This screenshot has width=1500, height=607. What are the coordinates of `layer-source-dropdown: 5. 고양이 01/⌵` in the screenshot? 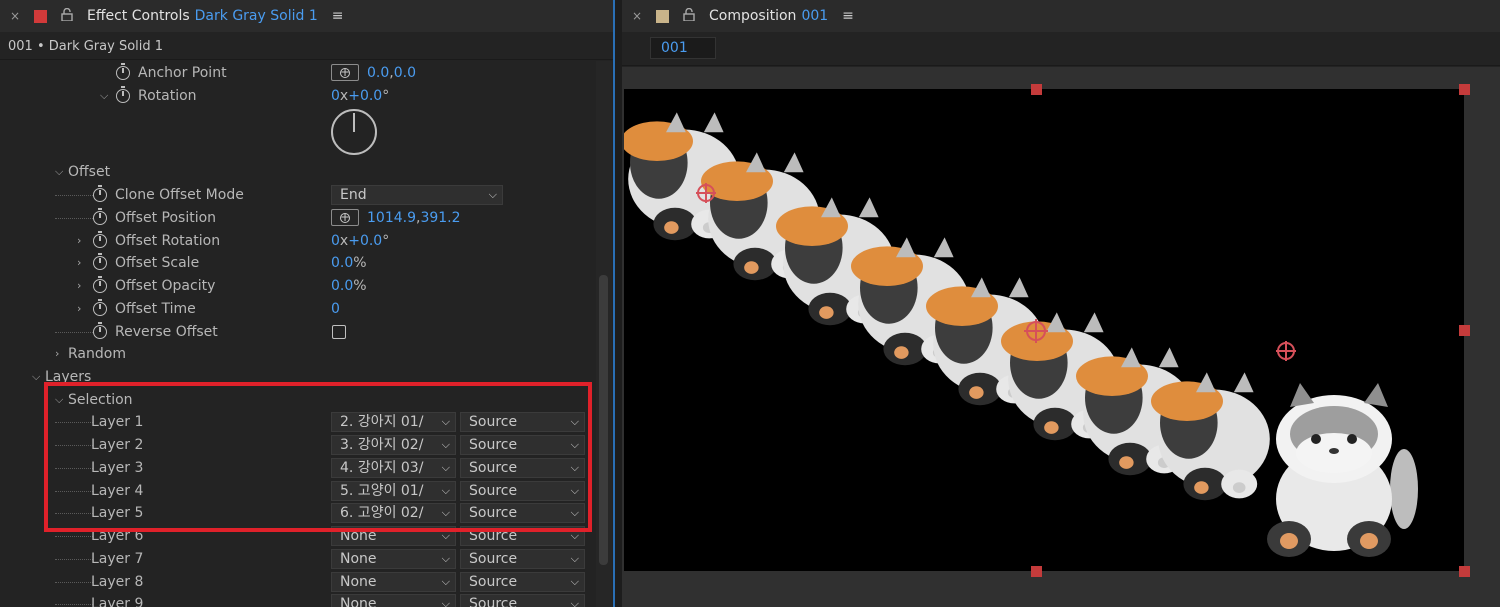 It's located at (393, 491).